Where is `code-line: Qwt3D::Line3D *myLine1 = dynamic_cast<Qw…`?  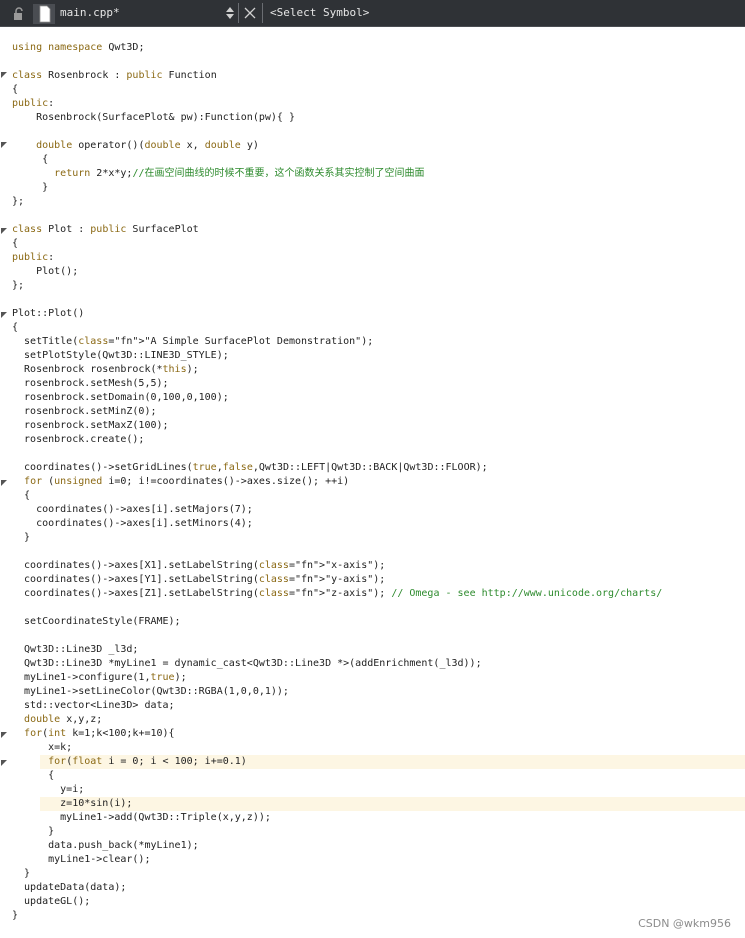
code-line: Qwt3D::Line3D *myLine1 = dynamic_cast<Qw… is located at coordinates (337, 664).